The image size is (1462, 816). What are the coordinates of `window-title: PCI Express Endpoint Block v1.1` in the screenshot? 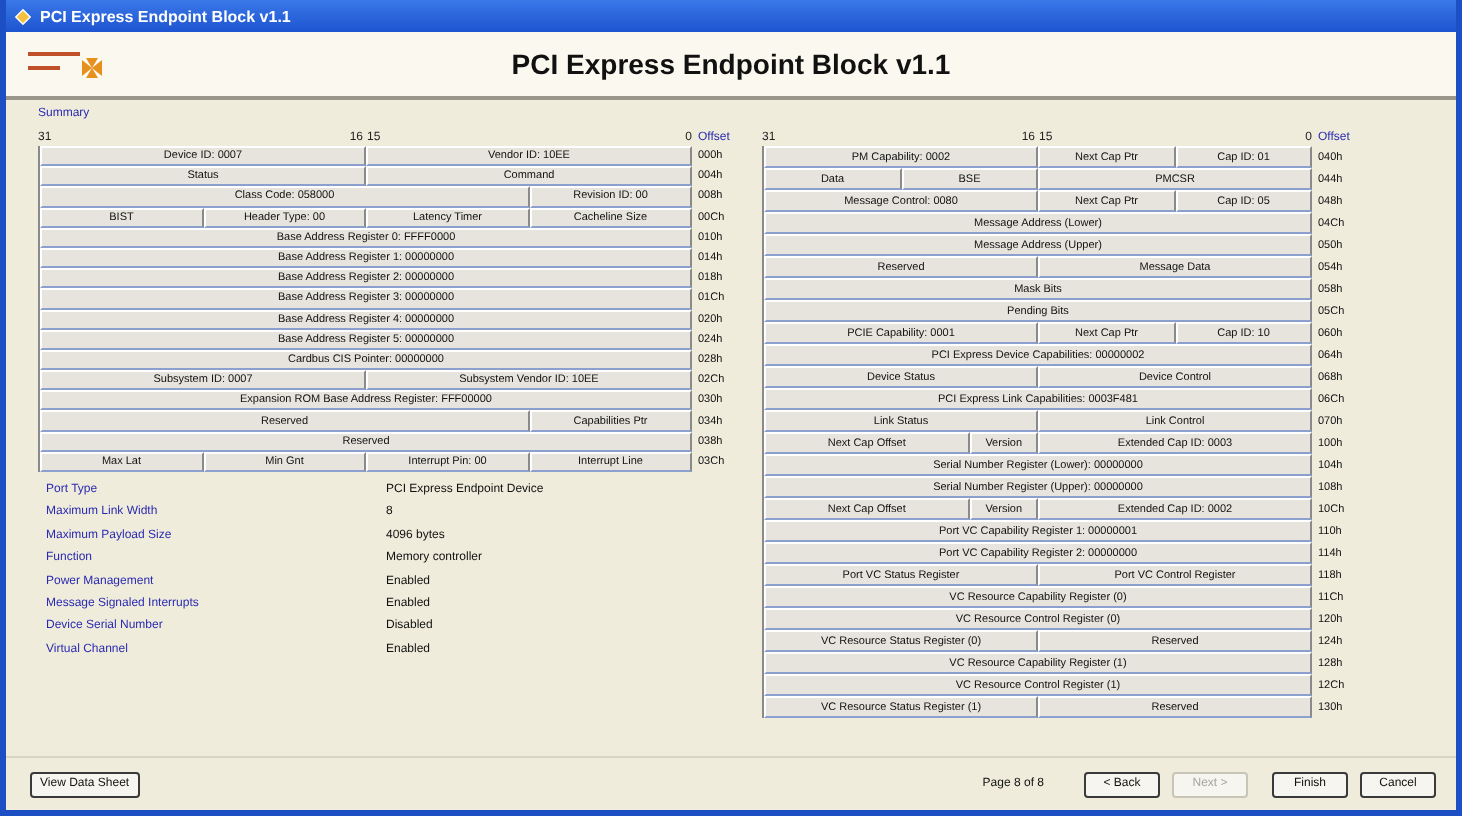 It's located at (165, 16).